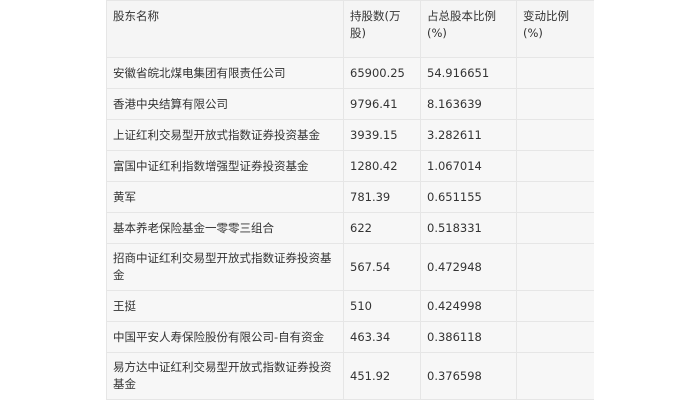 The image size is (700, 409). I want to click on cell-name: 香港中央结算有限公司, so click(225, 104).